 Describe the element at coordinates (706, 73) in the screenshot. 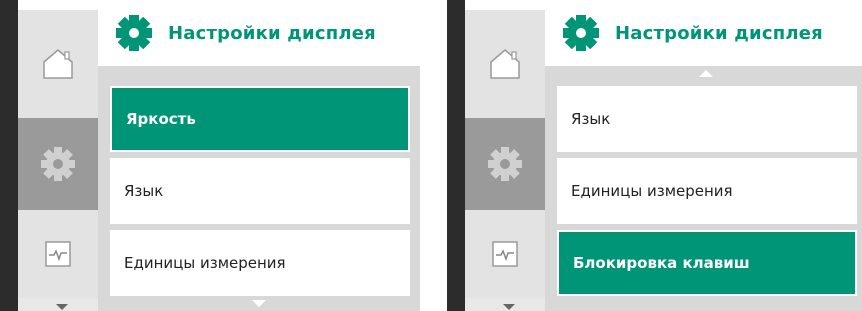

I see `scroll-up-icon` at that location.